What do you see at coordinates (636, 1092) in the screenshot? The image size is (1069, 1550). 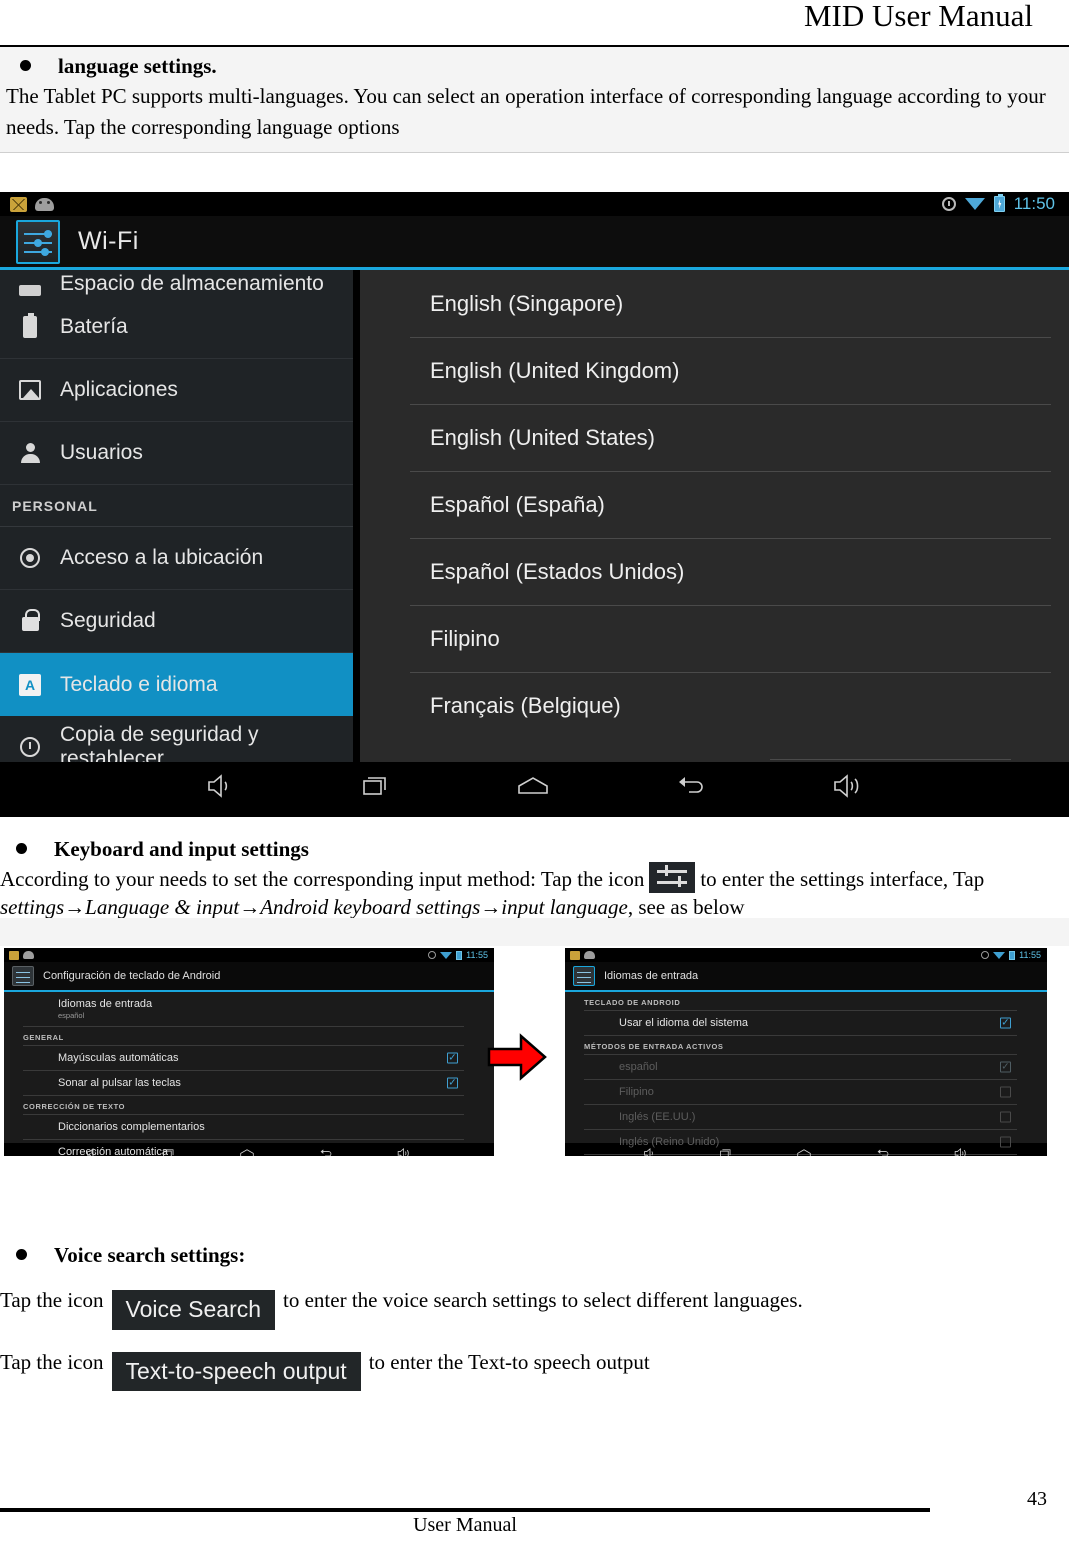 I see `item-title: Filipino` at bounding box center [636, 1092].